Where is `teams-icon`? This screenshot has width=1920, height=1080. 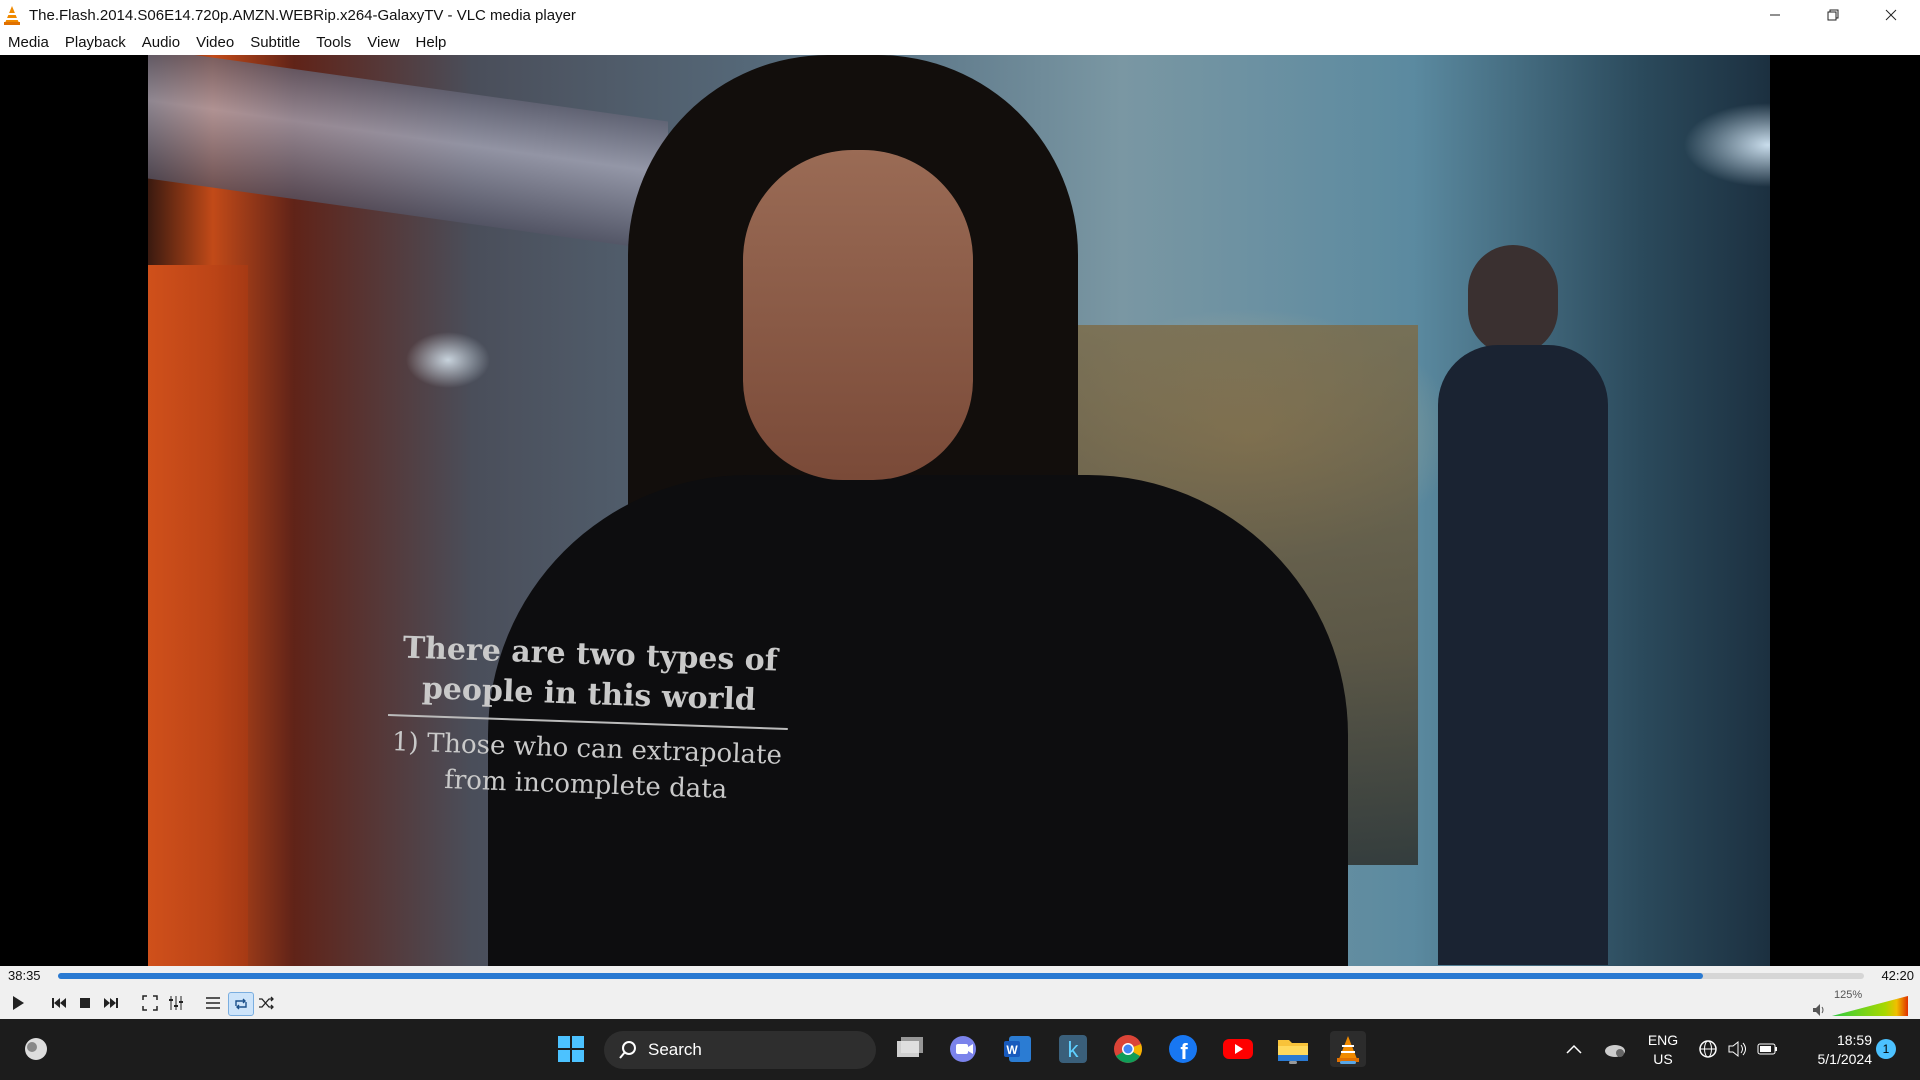
teams-icon is located at coordinates (963, 1049).